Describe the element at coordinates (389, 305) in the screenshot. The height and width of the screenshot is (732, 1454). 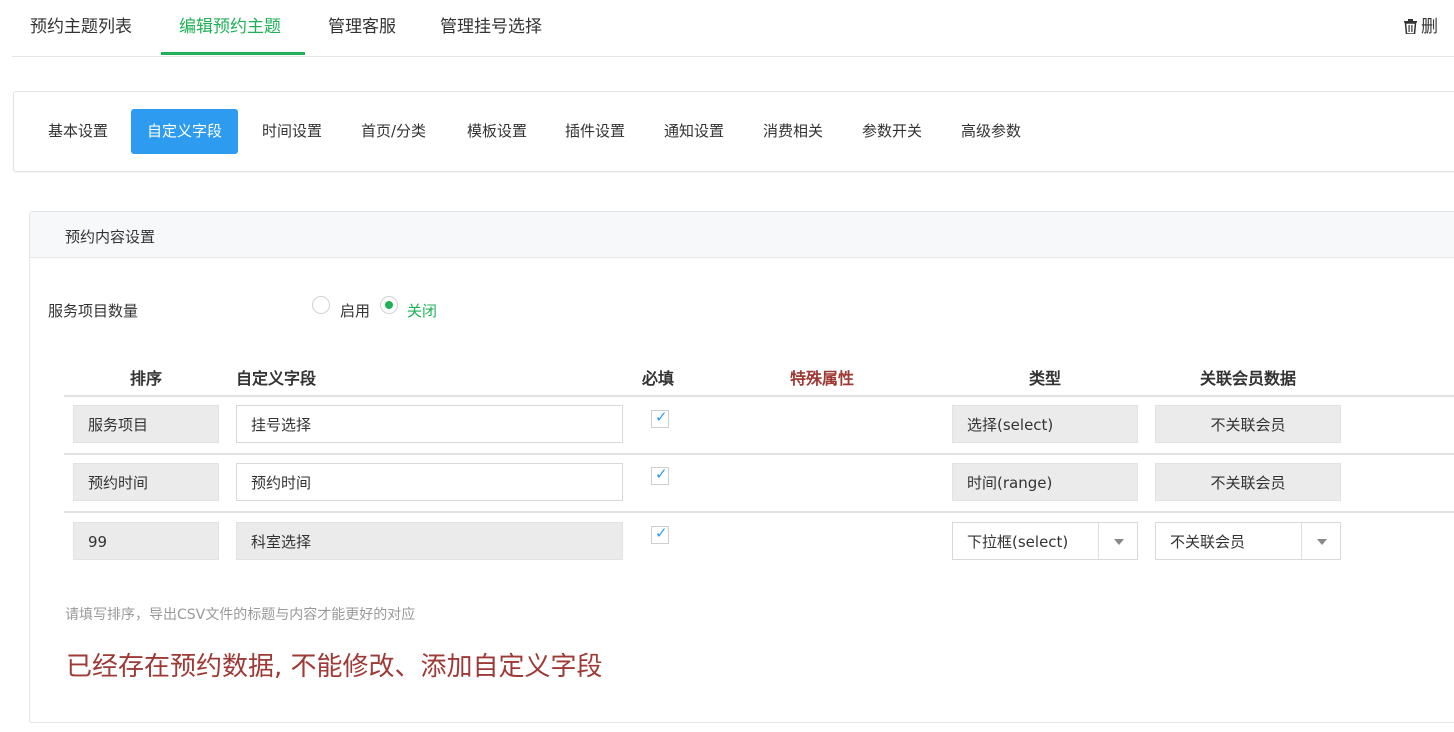
I see `radio-disable` at that location.